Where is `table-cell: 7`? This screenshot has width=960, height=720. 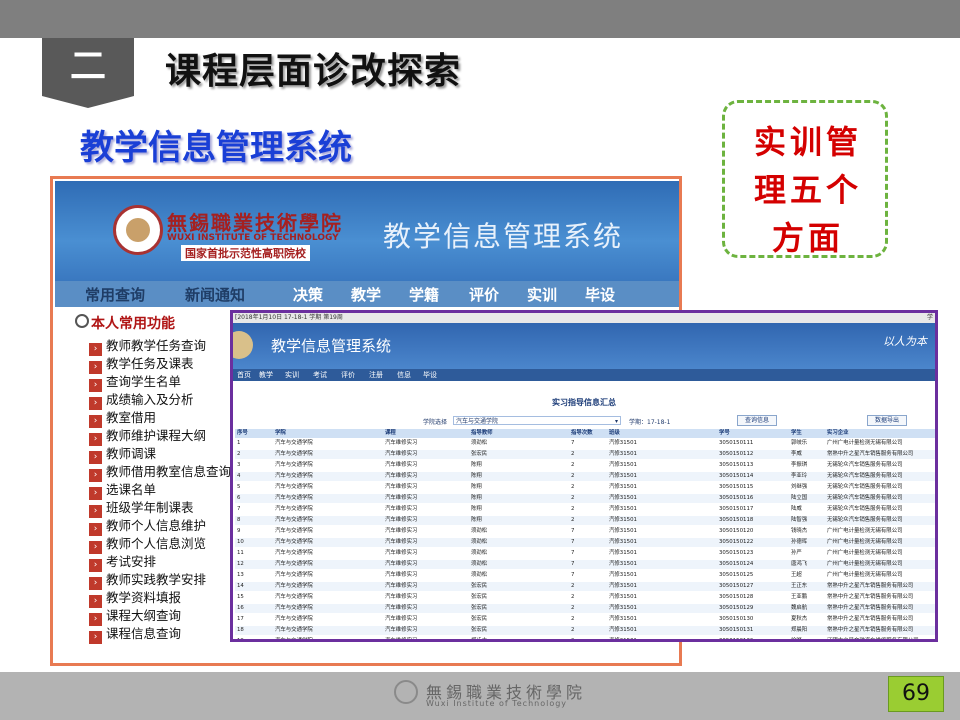
table-cell: 7 is located at coordinates (573, 531).